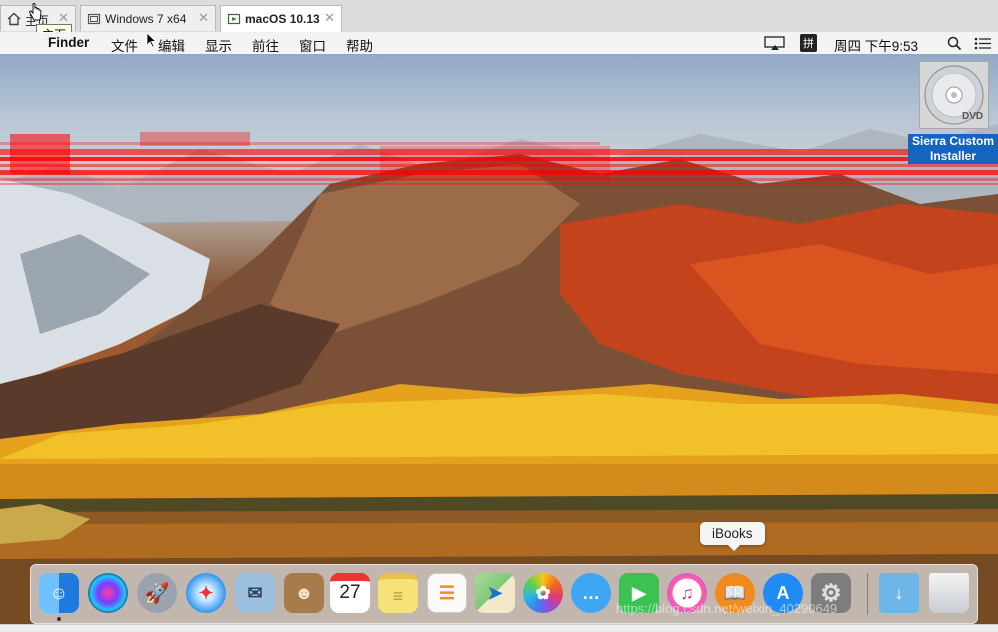 The height and width of the screenshot is (632, 998). I want to click on notification-center-icon, so click(983, 43).